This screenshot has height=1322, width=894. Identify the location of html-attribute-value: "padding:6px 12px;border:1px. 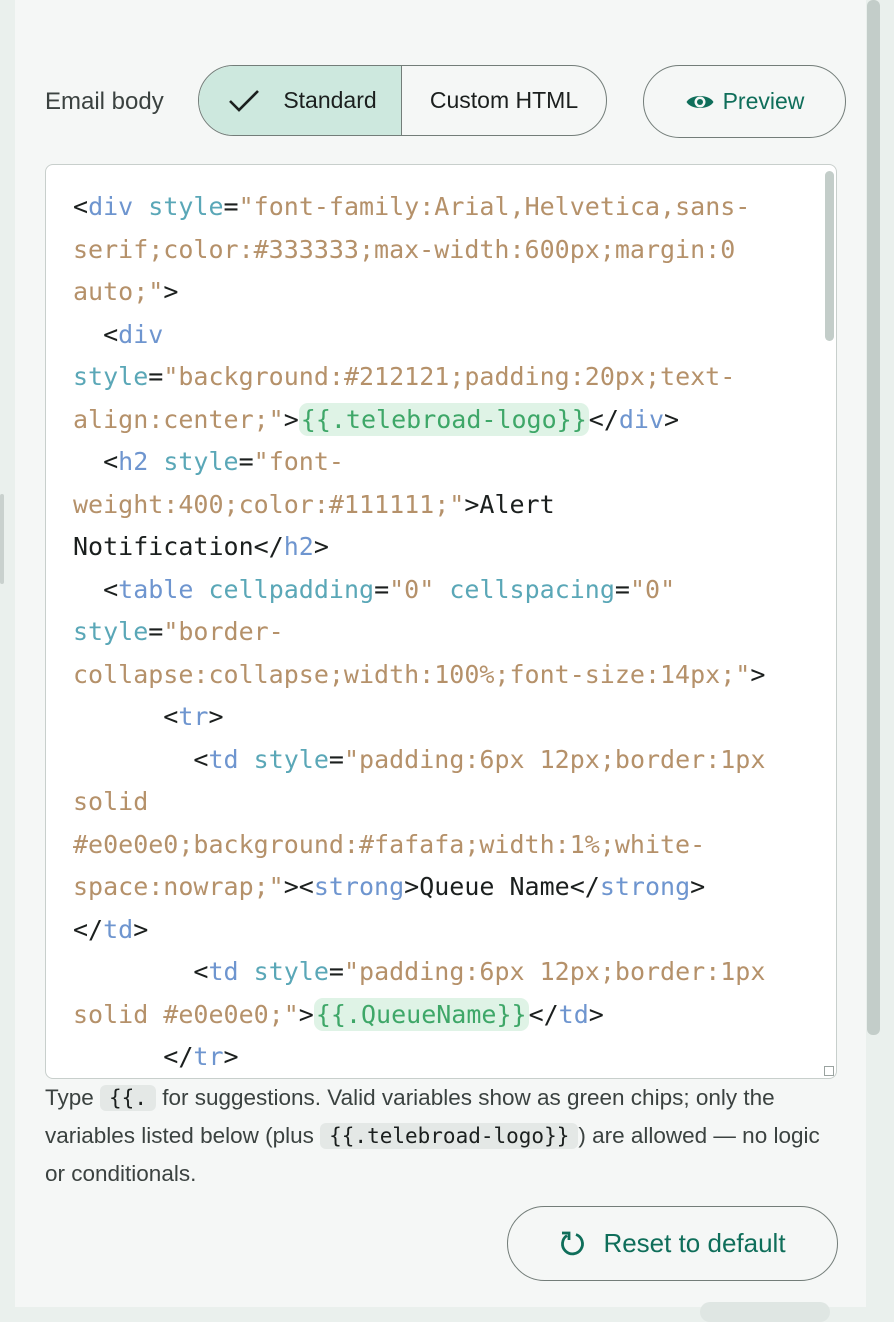
(554, 971).